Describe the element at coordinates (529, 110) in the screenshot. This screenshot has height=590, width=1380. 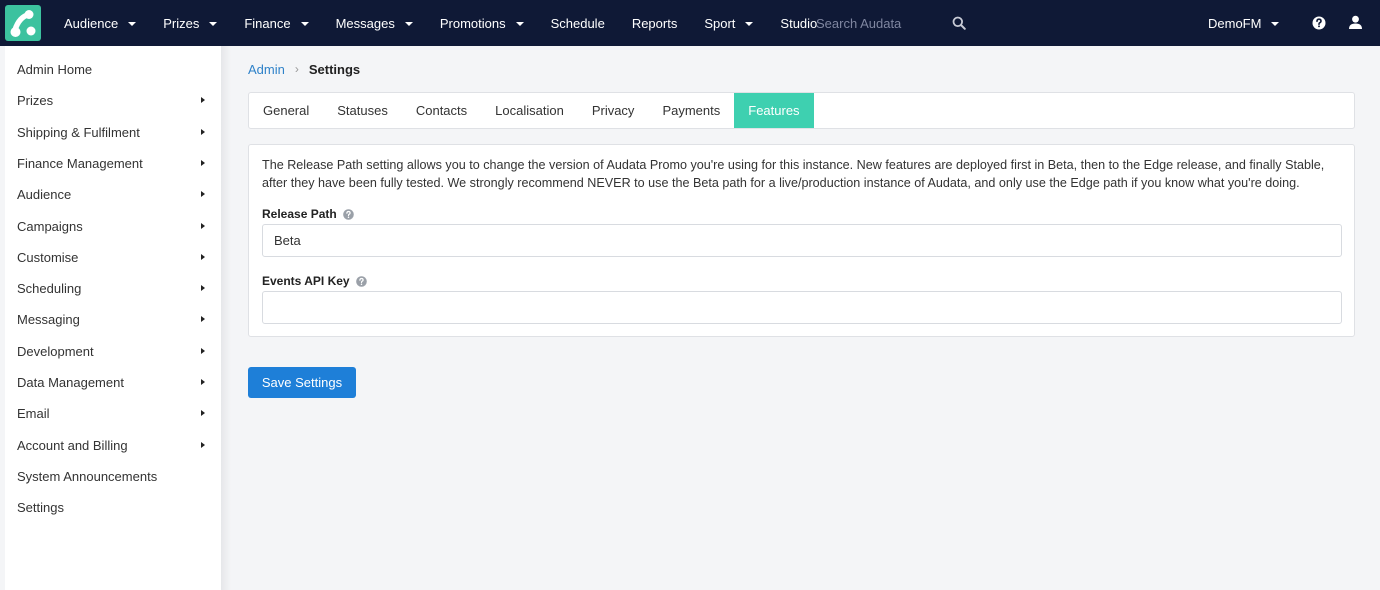
I see `tab-localisation: Localisation` at that location.